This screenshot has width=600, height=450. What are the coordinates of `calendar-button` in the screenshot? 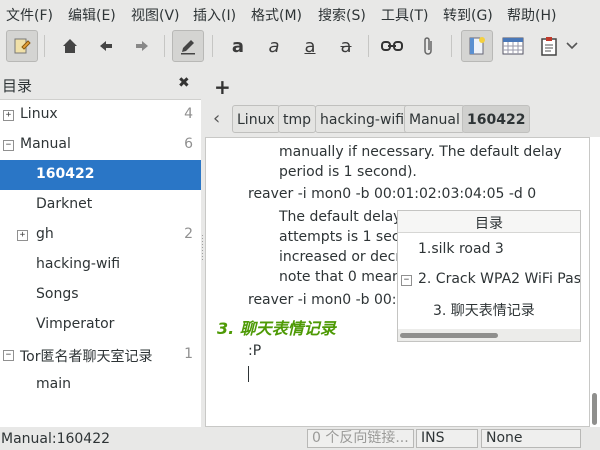 It's located at (513, 46).